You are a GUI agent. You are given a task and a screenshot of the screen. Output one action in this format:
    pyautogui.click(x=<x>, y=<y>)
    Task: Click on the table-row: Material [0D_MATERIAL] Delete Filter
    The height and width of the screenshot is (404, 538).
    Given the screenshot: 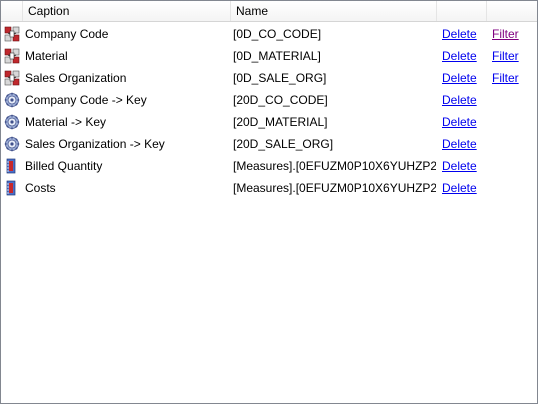 What is the action you would take?
    pyautogui.click(x=269, y=56)
    